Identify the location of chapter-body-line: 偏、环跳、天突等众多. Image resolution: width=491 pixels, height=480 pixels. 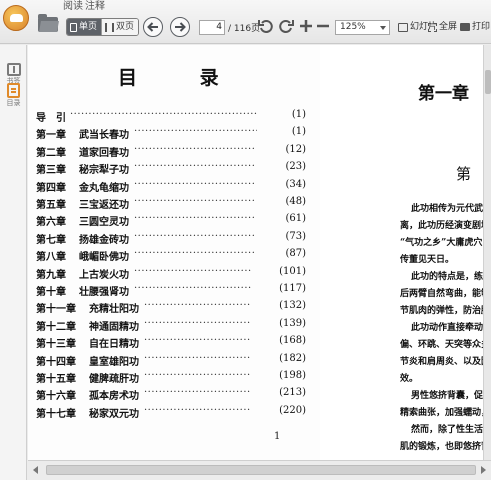
(441, 345).